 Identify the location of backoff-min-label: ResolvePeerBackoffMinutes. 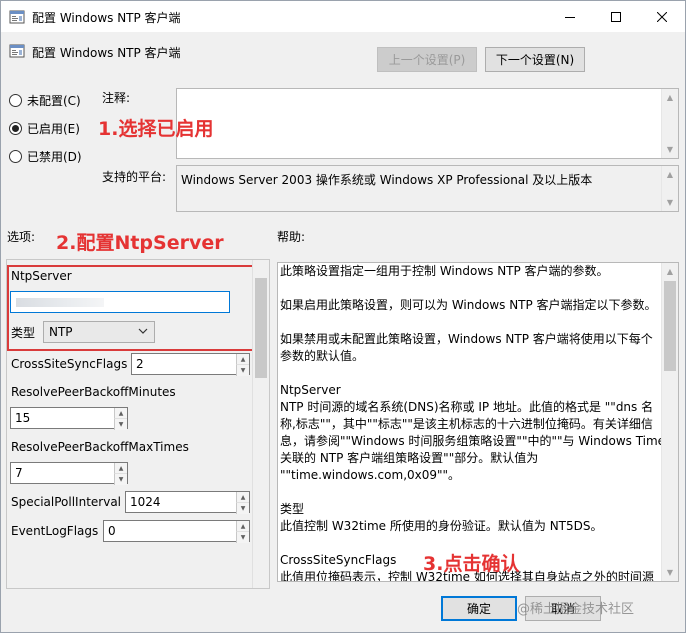
(93, 392).